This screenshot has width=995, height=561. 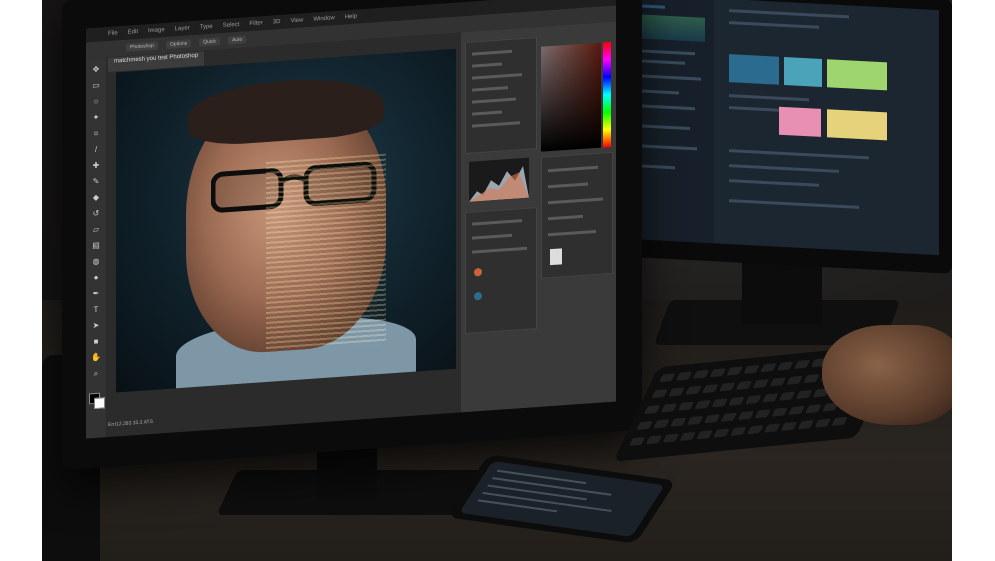 What do you see at coordinates (326, 253) in the screenshot?
I see `code-texture-overlay` at bounding box center [326, 253].